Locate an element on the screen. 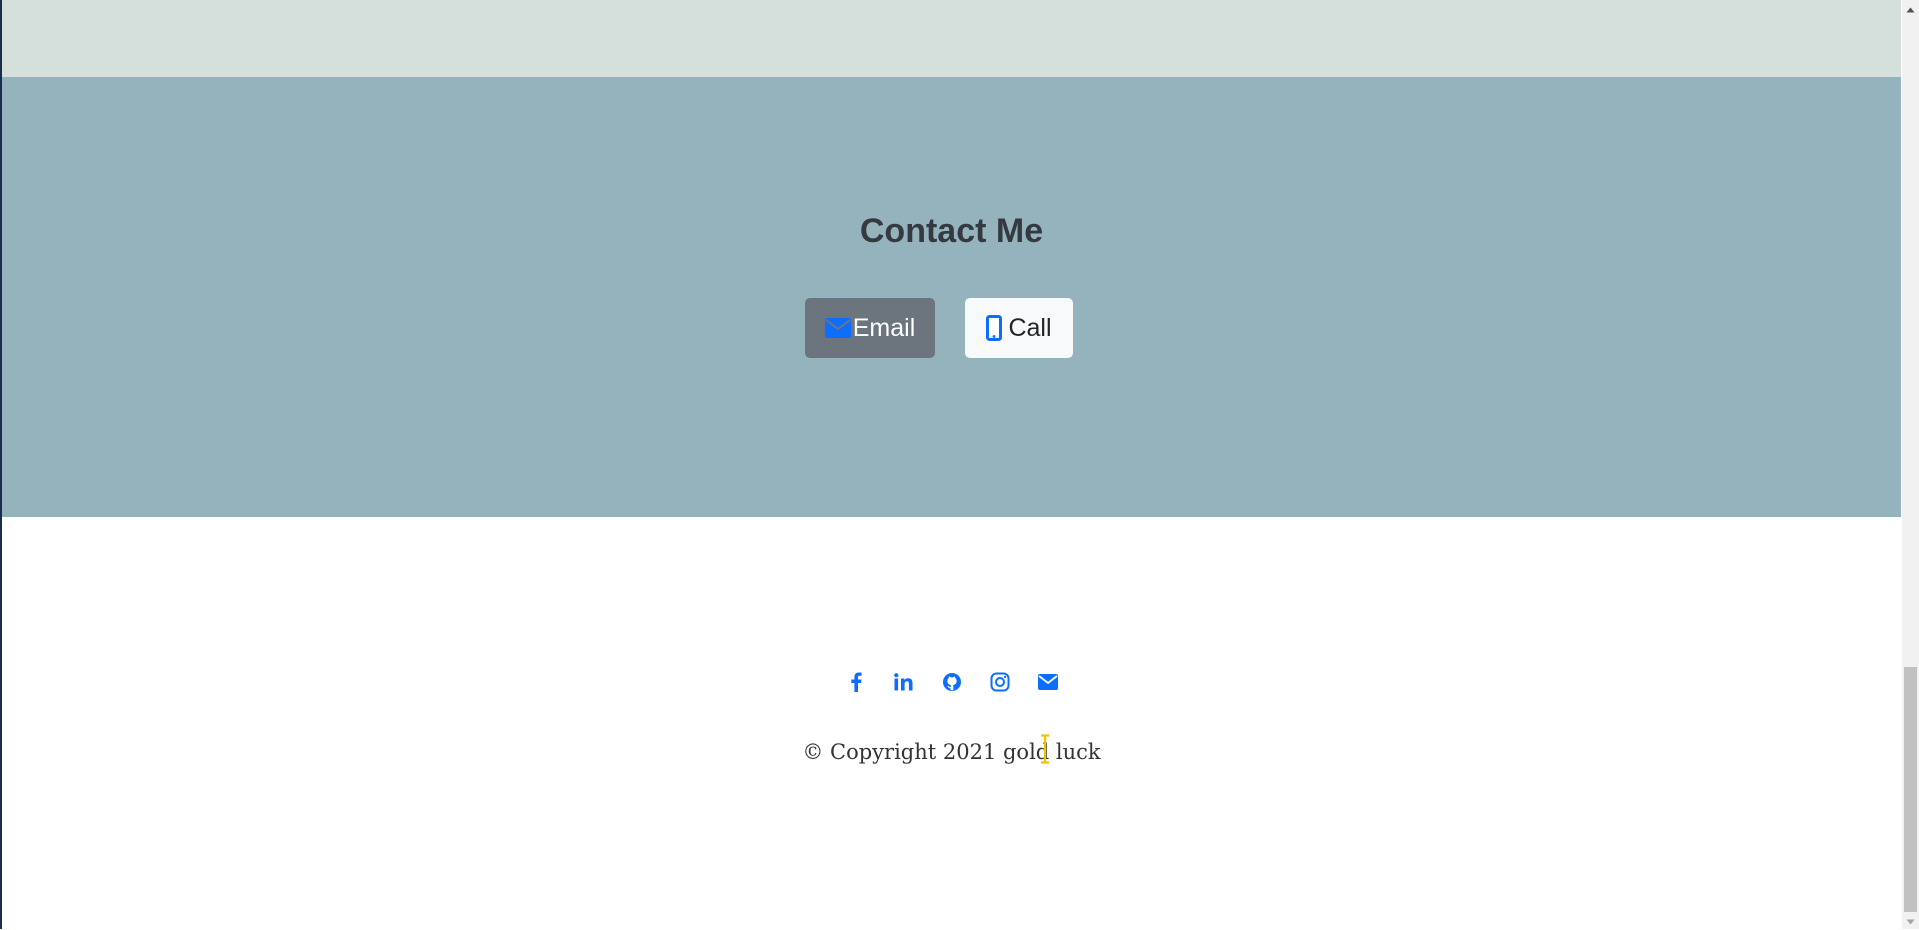 This screenshot has height=930, width=1919. linkedin-icon is located at coordinates (903, 684).